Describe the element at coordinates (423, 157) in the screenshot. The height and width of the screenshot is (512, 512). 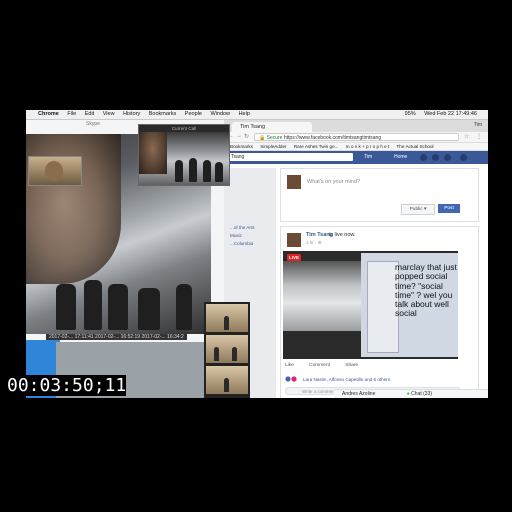
I see `friend-requests-icon` at that location.